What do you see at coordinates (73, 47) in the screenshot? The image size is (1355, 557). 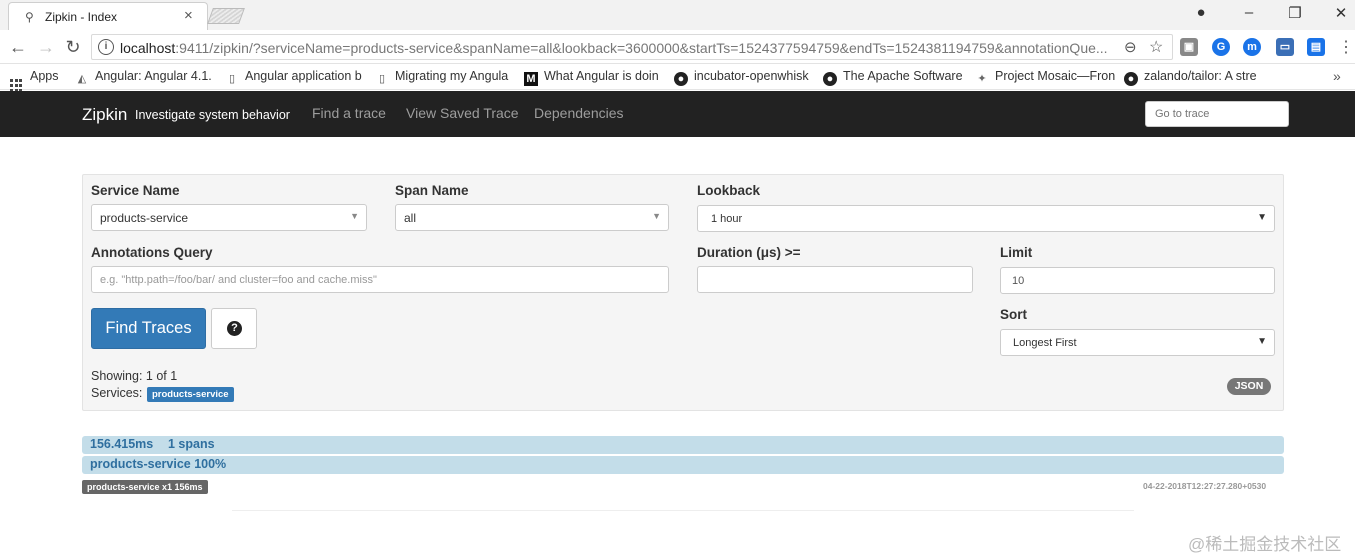 I see `reload-icon: ↻` at bounding box center [73, 47].